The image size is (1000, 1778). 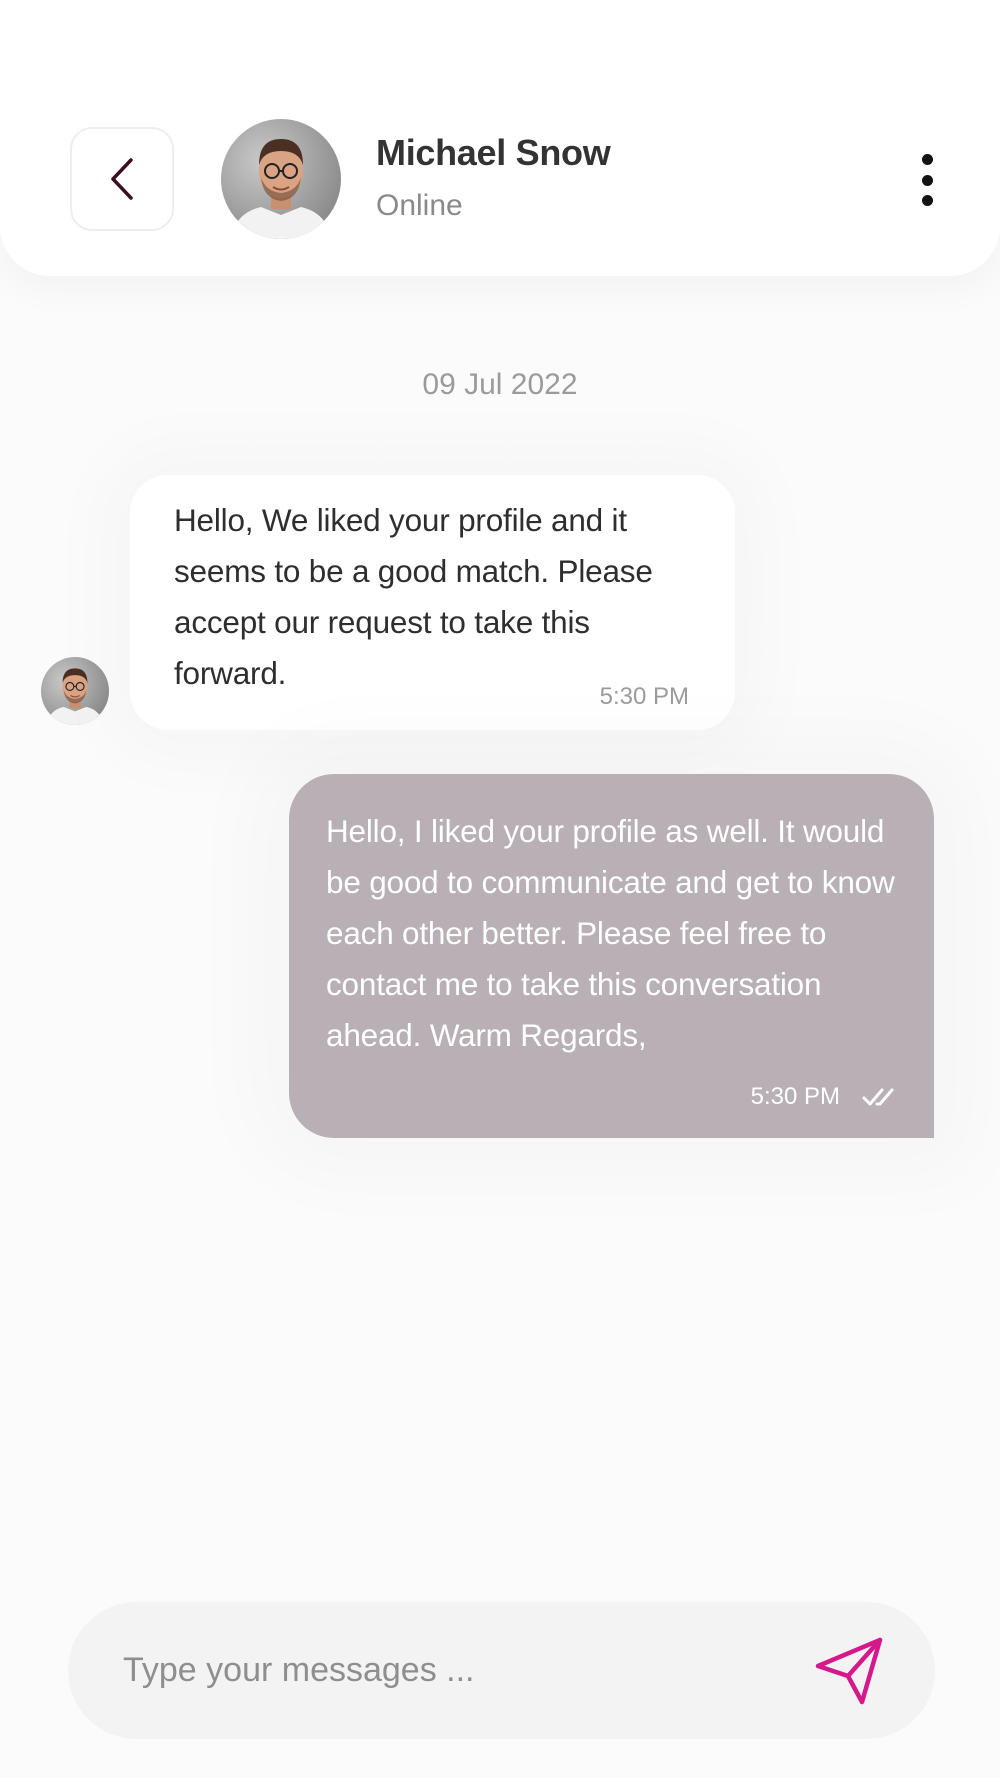 I want to click on contact-name: Michael Snow, so click(x=493, y=152).